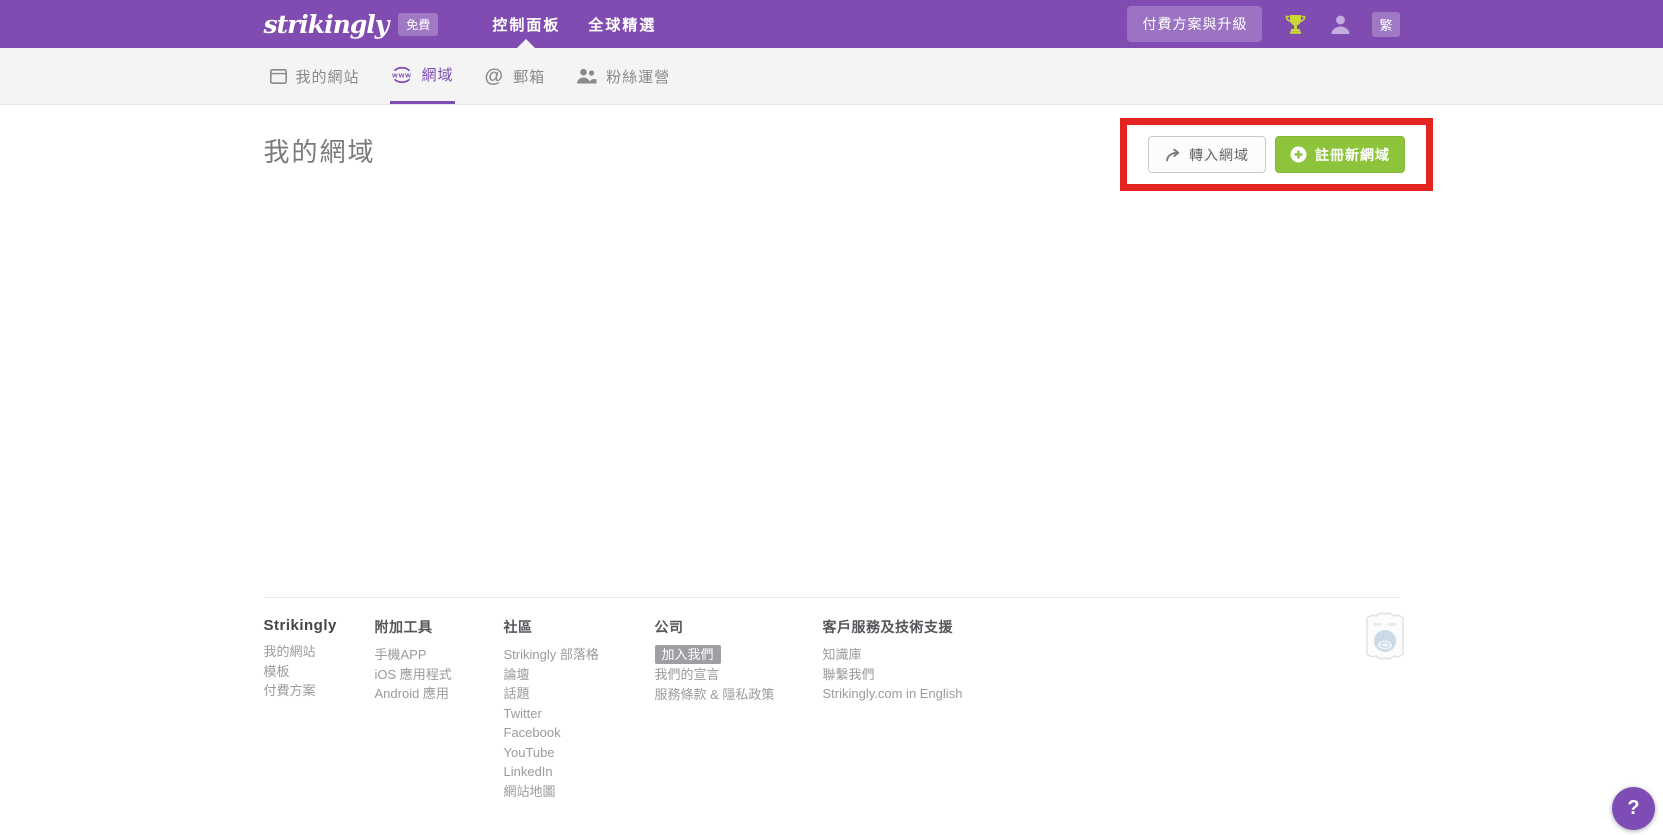 This screenshot has height=835, width=1663. I want to click on footer-column-header: 公司, so click(669, 627).